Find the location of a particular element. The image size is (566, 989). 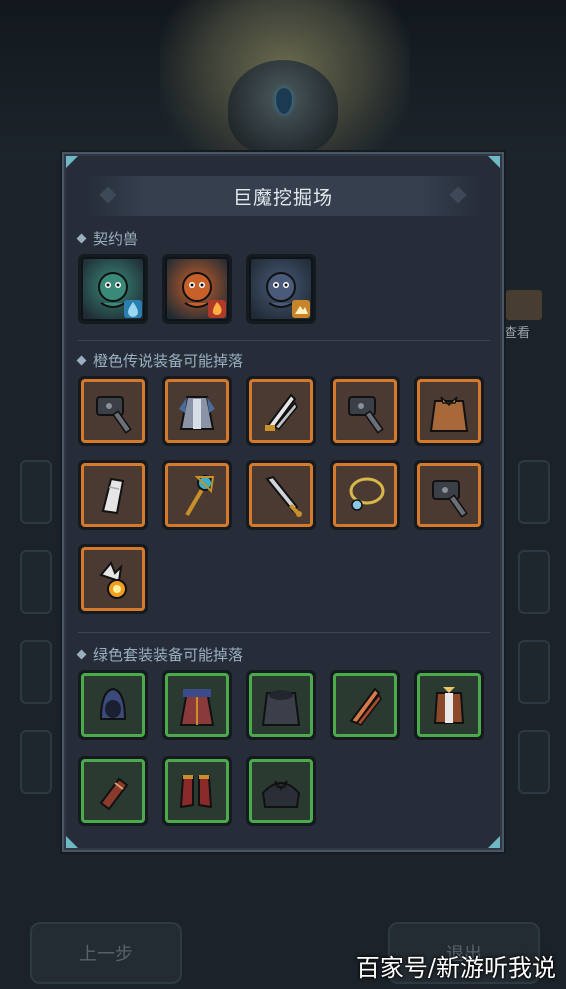

green-section-label: 绿色套装装备可能掉落 is located at coordinates (159, 654).